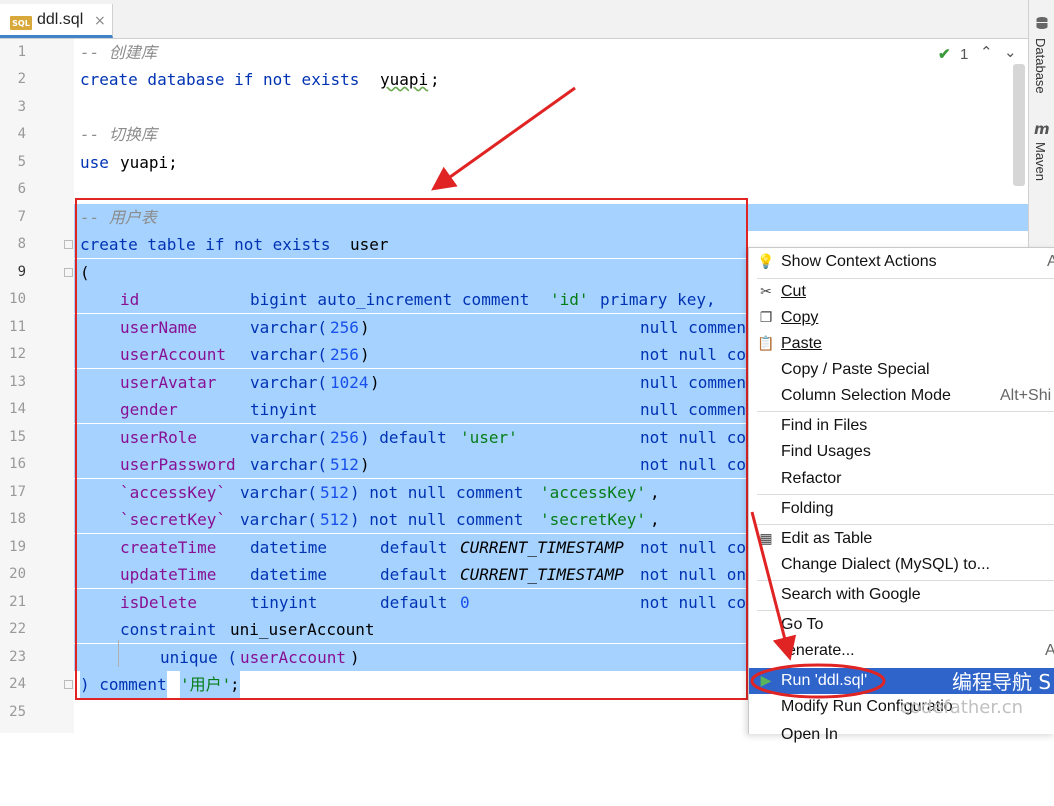 The width and height of the screenshot is (1054, 806). What do you see at coordinates (404, 79) in the screenshot?
I see `code-identifier: yuapi` at bounding box center [404, 79].